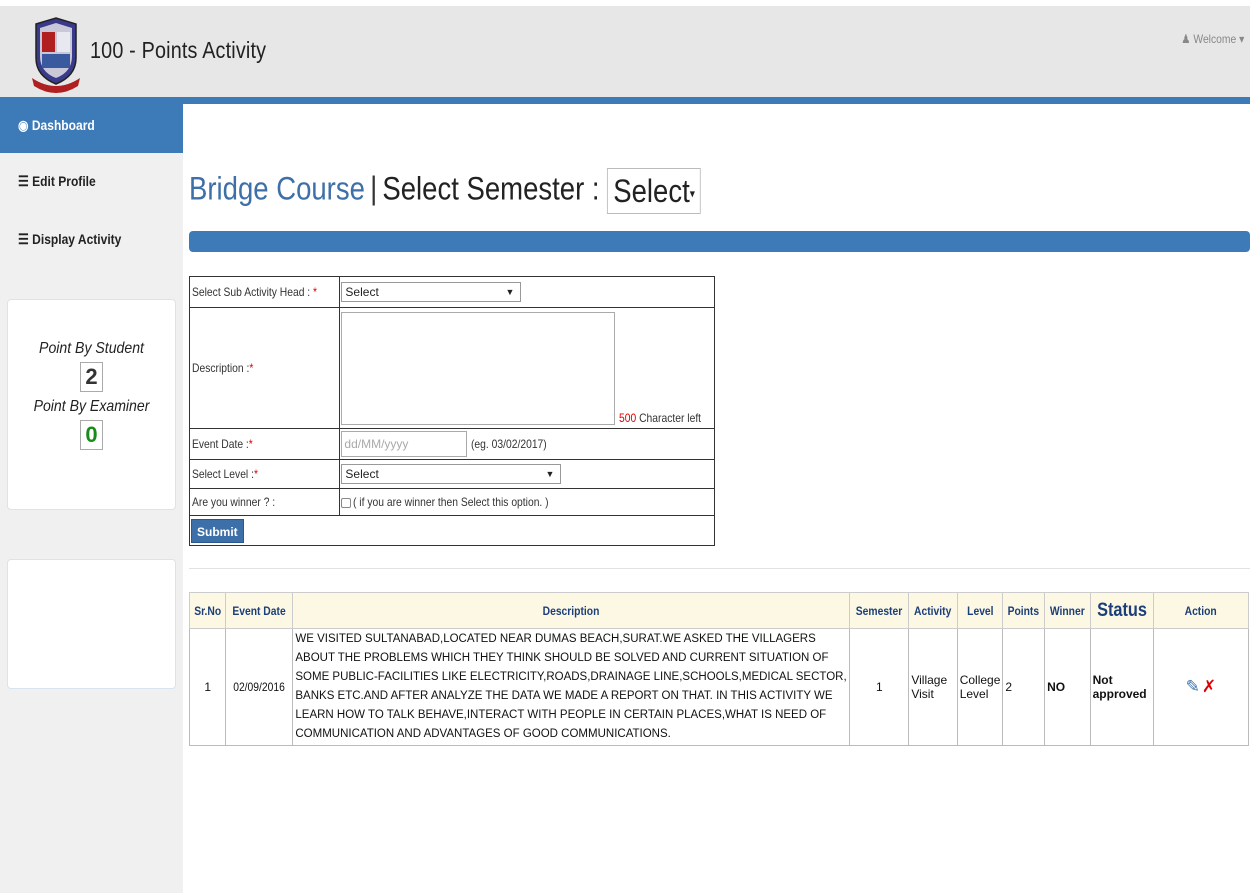 The width and height of the screenshot is (1250, 893). Describe the element at coordinates (933, 610) in the screenshot. I see `col-activity: Activity` at that location.